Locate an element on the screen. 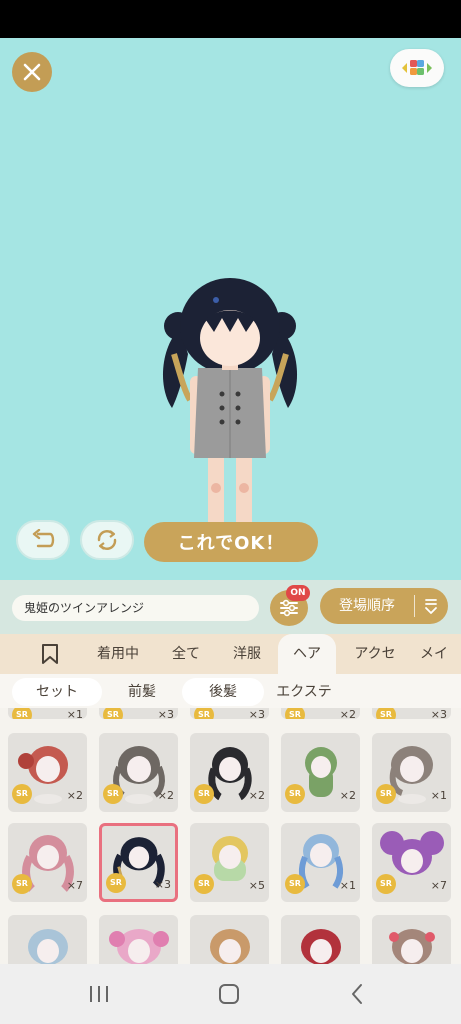 This screenshot has height=1024, width=461. item-info-bar: 鬼姫のツインアレンジ ON 登場順序 is located at coordinates (230, 607).